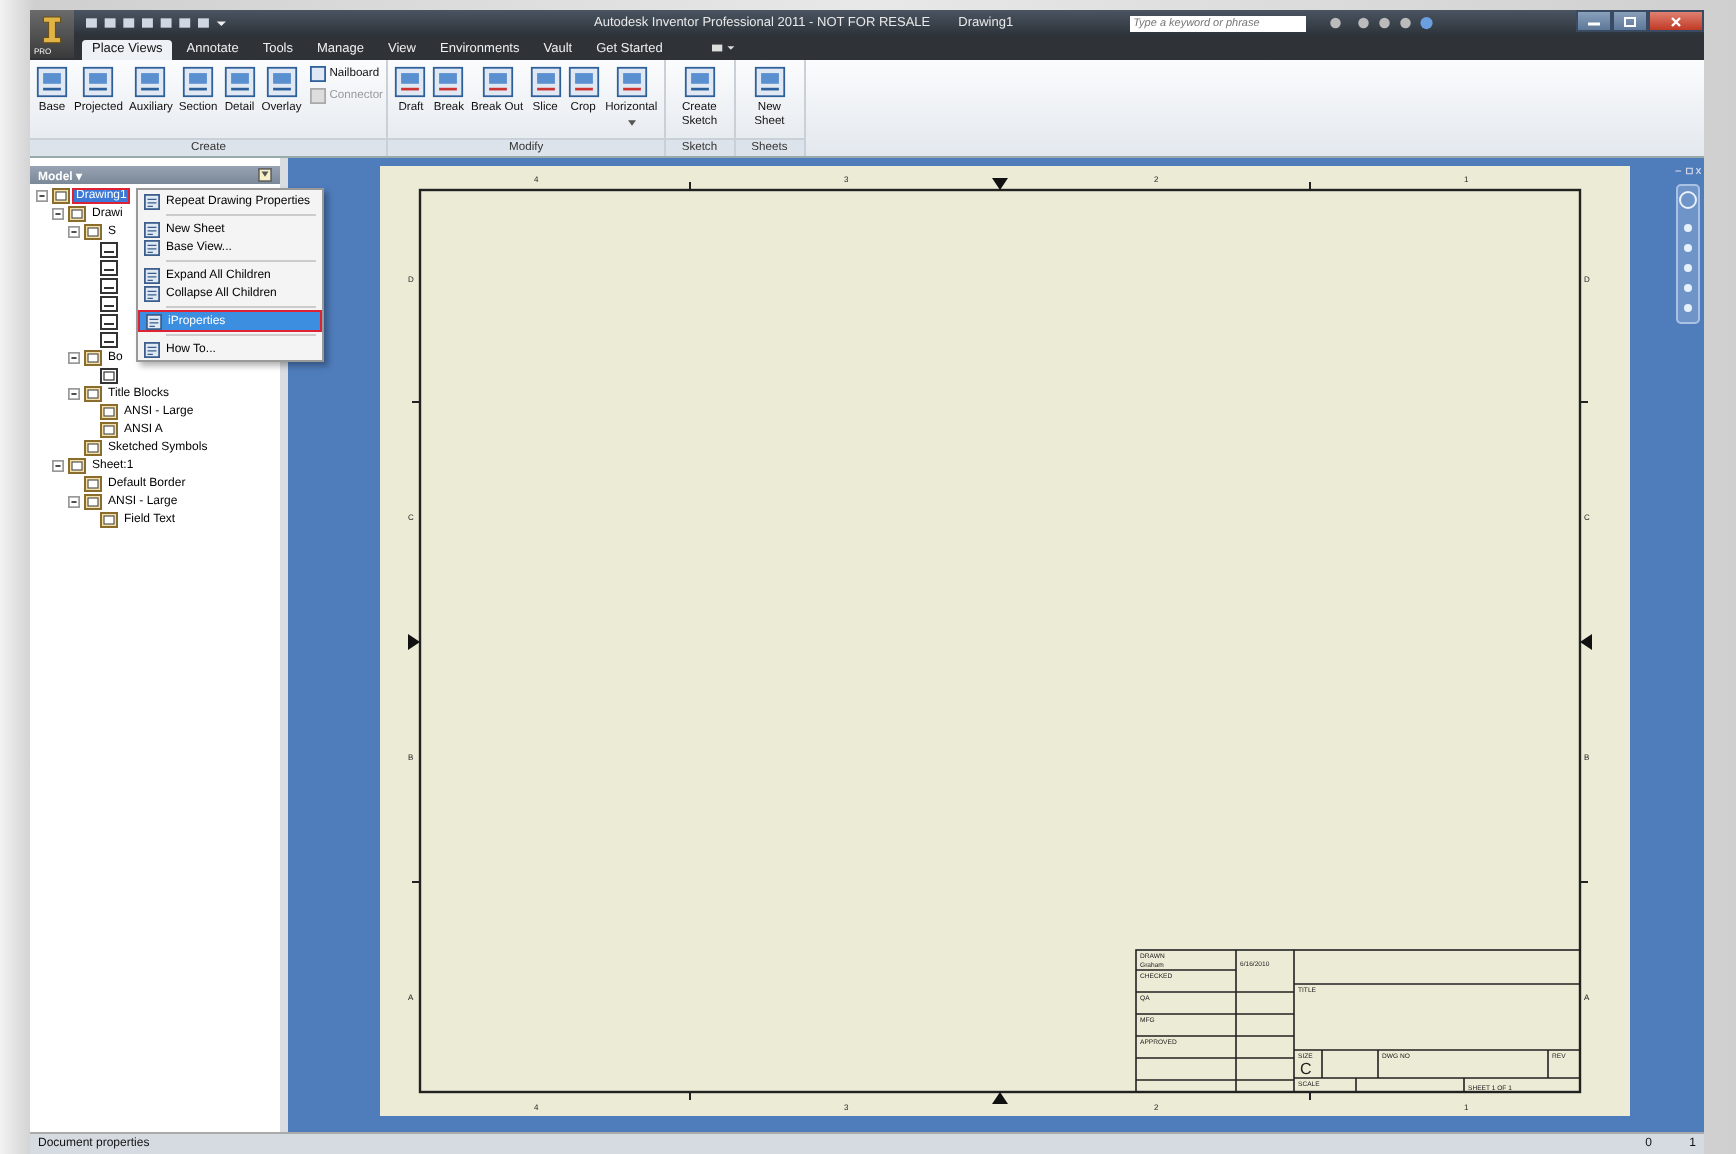  I want to click on quick-access-toolbar-icon, so click(156, 23).